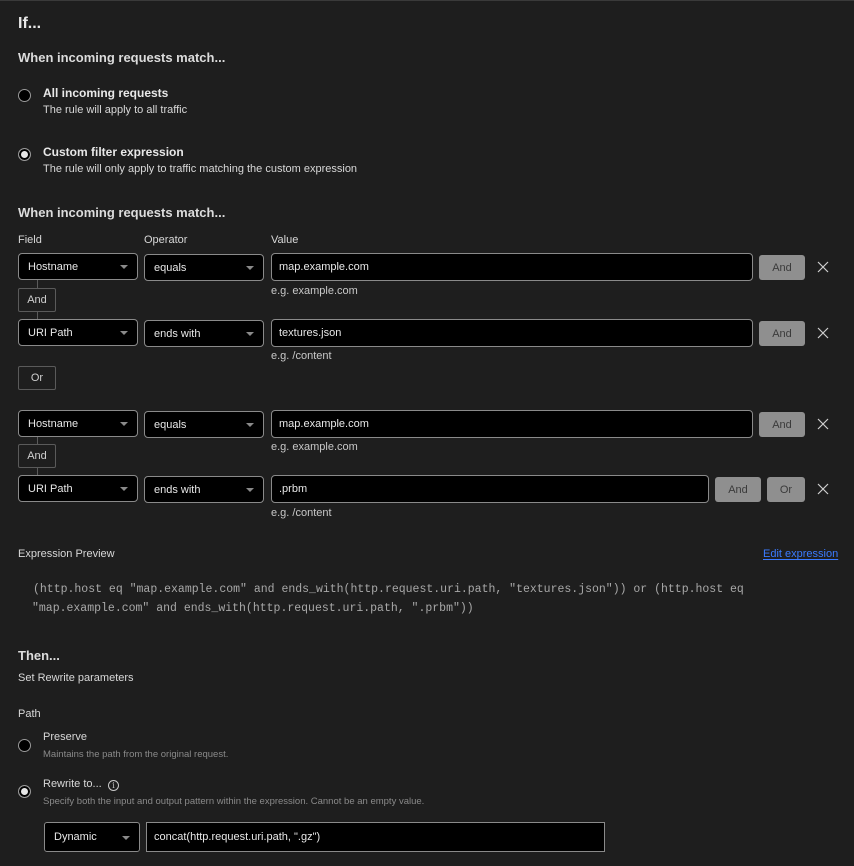 The width and height of the screenshot is (854, 866). I want to click on info-icon: i, so click(113, 785).